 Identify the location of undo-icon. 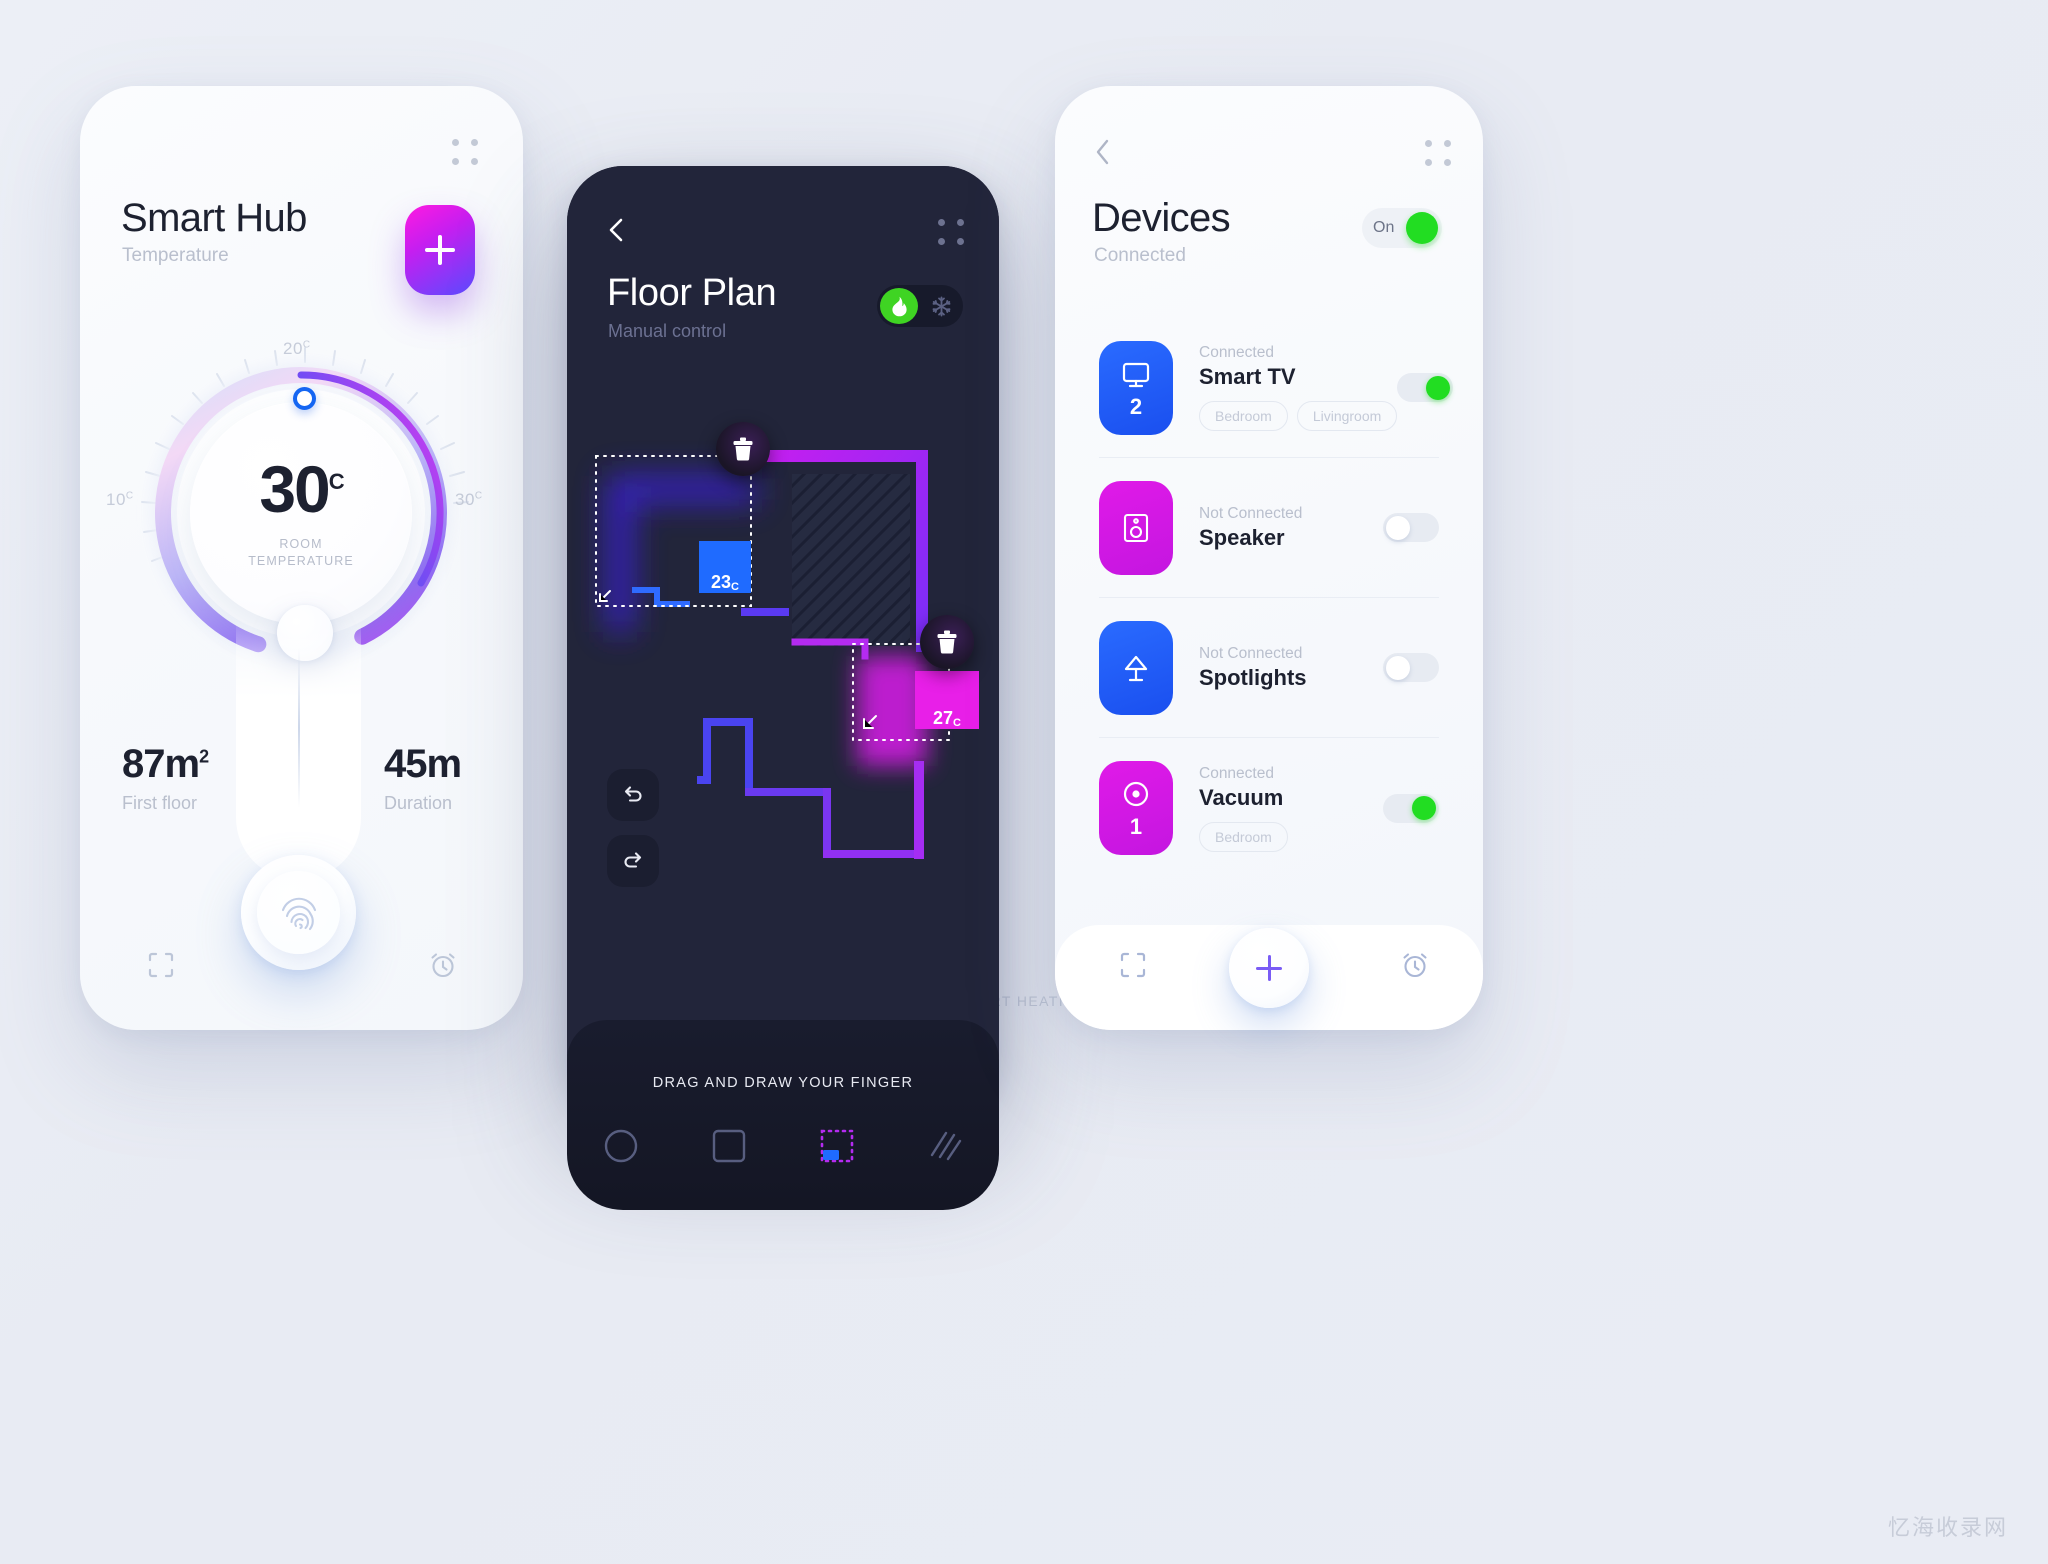
(633, 794).